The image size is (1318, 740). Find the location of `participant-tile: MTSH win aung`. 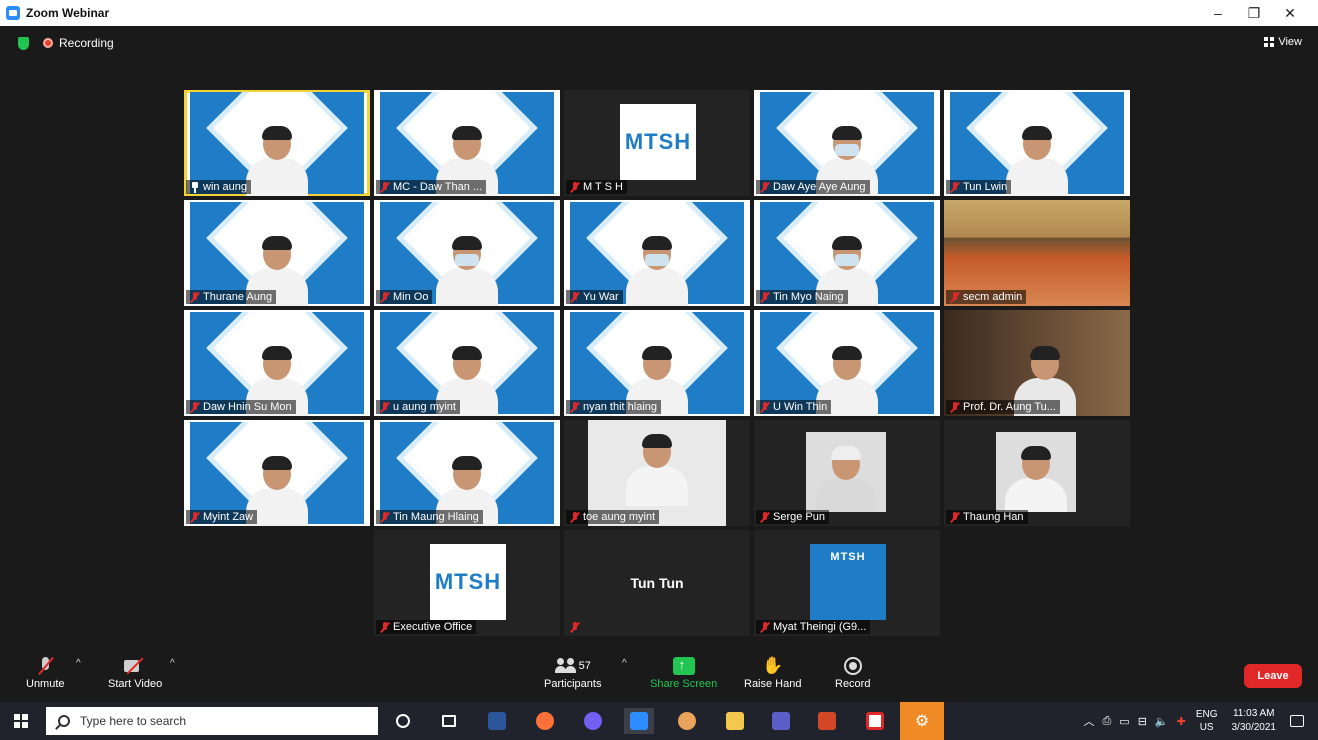

participant-tile: MTSH win aung is located at coordinates (277, 143).